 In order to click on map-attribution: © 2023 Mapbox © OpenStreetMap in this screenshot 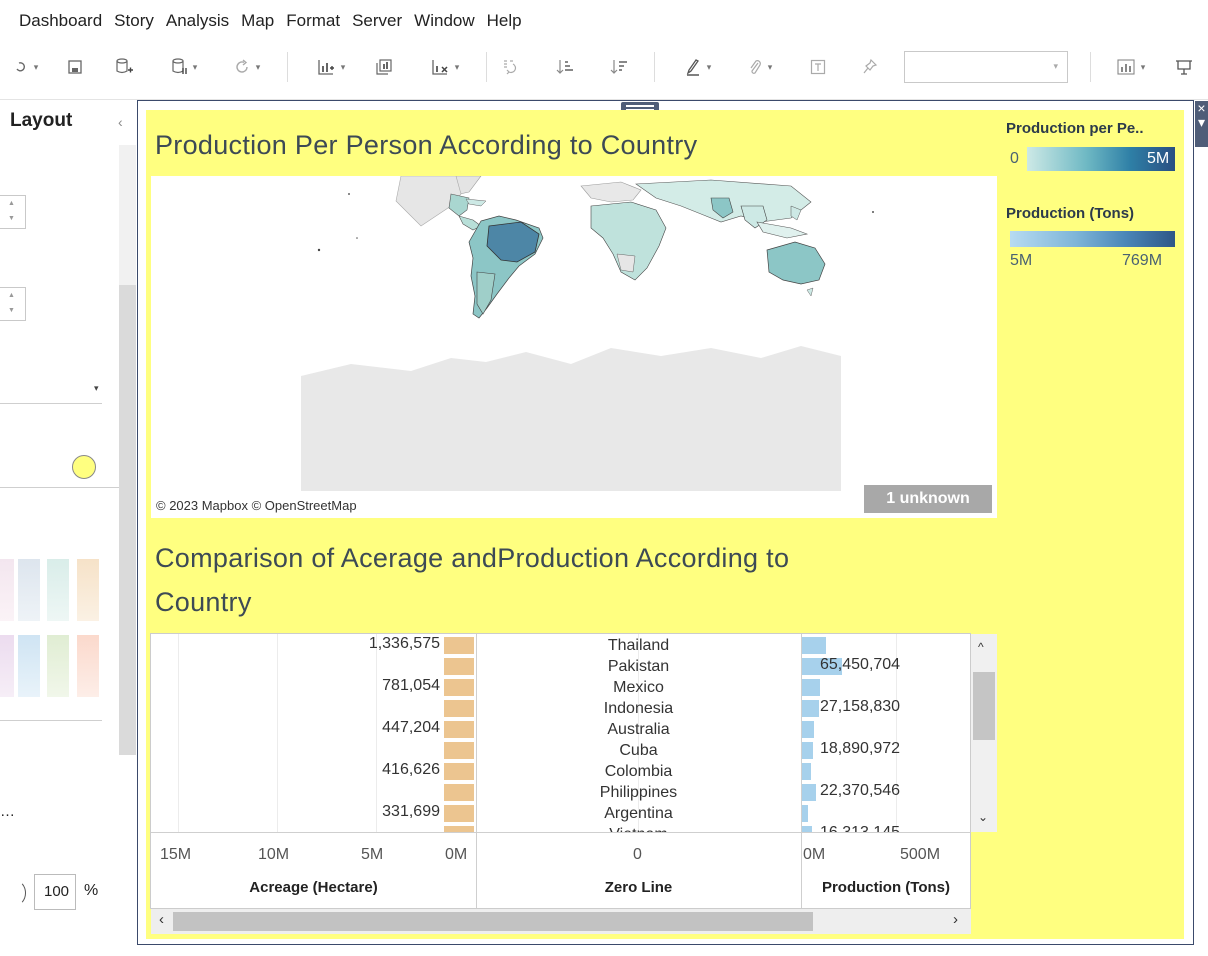, I will do `click(256, 505)`.